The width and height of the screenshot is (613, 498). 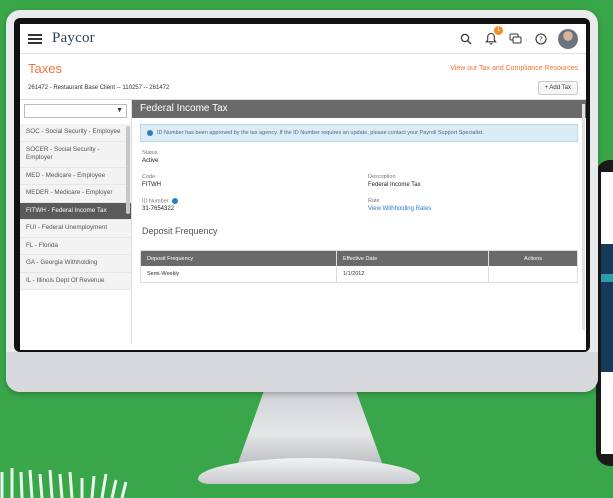 I want to click on phone-screen, so click(x=607, y=313).